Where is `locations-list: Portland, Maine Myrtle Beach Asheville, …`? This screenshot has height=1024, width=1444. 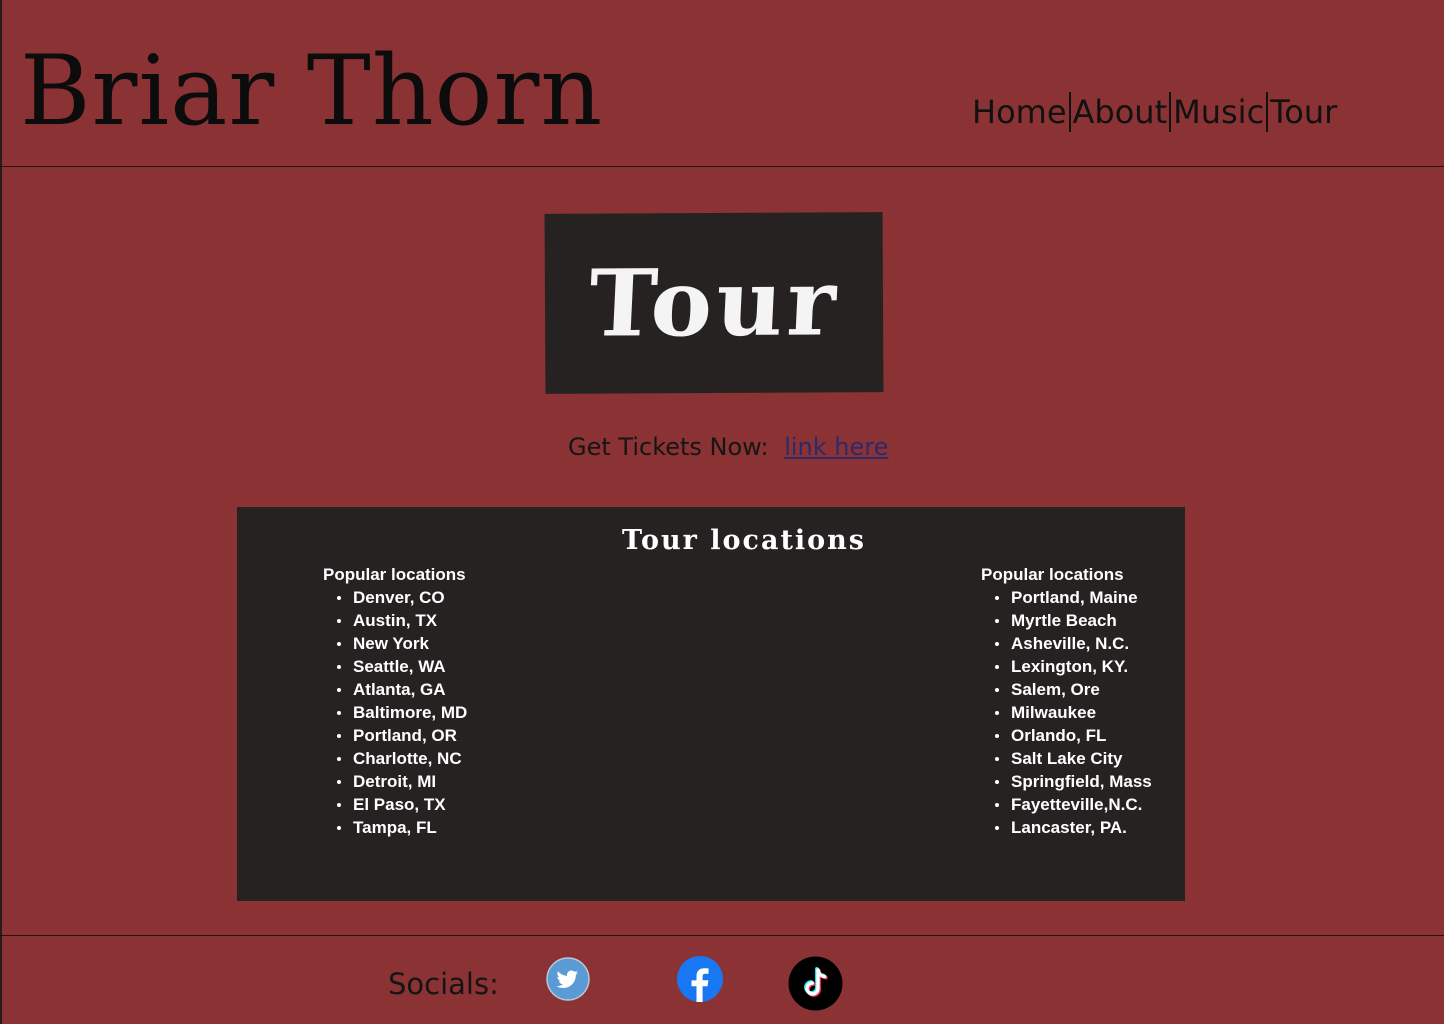 locations-list: Portland, Maine Myrtle Beach Asheville, … is located at coordinates (1066, 712).